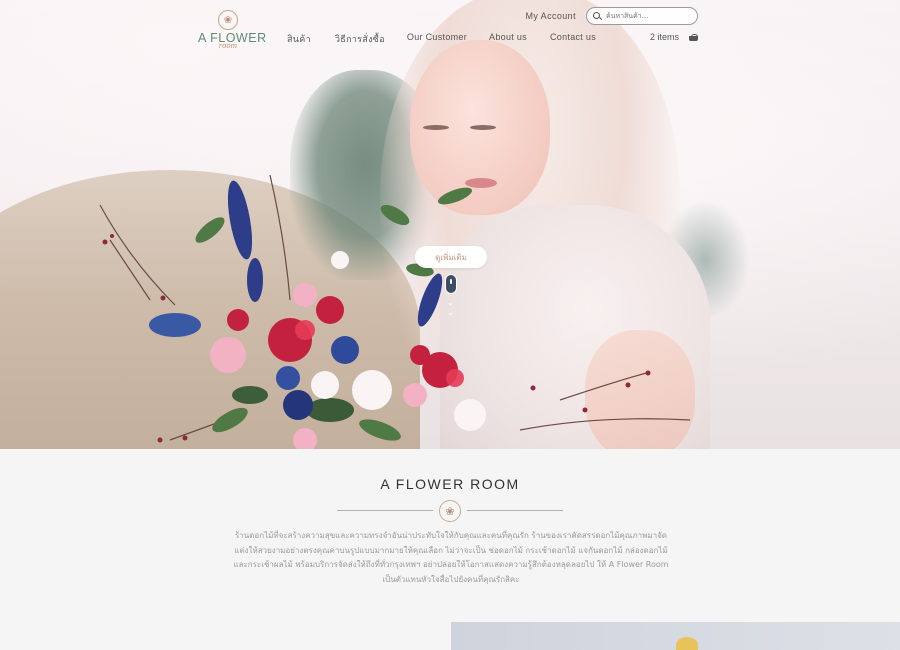 Image resolution: width=900 pixels, height=650 pixels. Describe the element at coordinates (648, 16) in the screenshot. I see `search-input` at that location.